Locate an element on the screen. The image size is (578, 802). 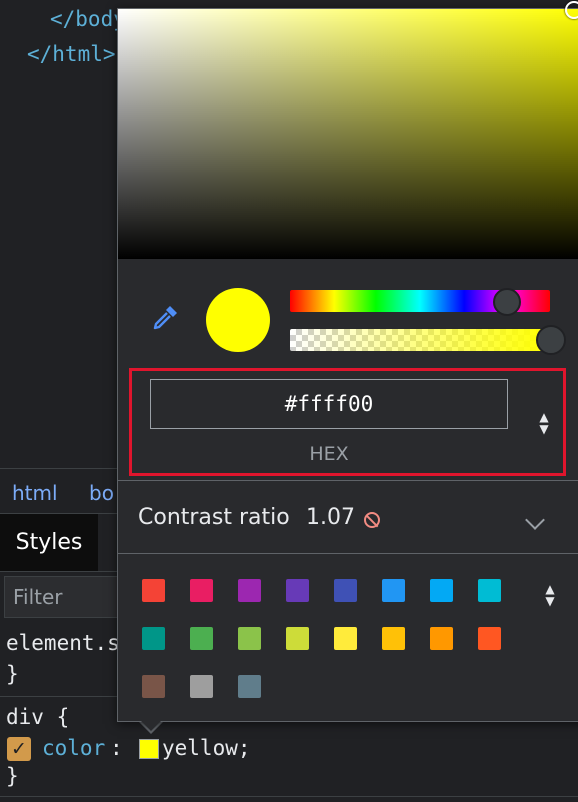
contrast-value: 1.07 is located at coordinates (330, 517).